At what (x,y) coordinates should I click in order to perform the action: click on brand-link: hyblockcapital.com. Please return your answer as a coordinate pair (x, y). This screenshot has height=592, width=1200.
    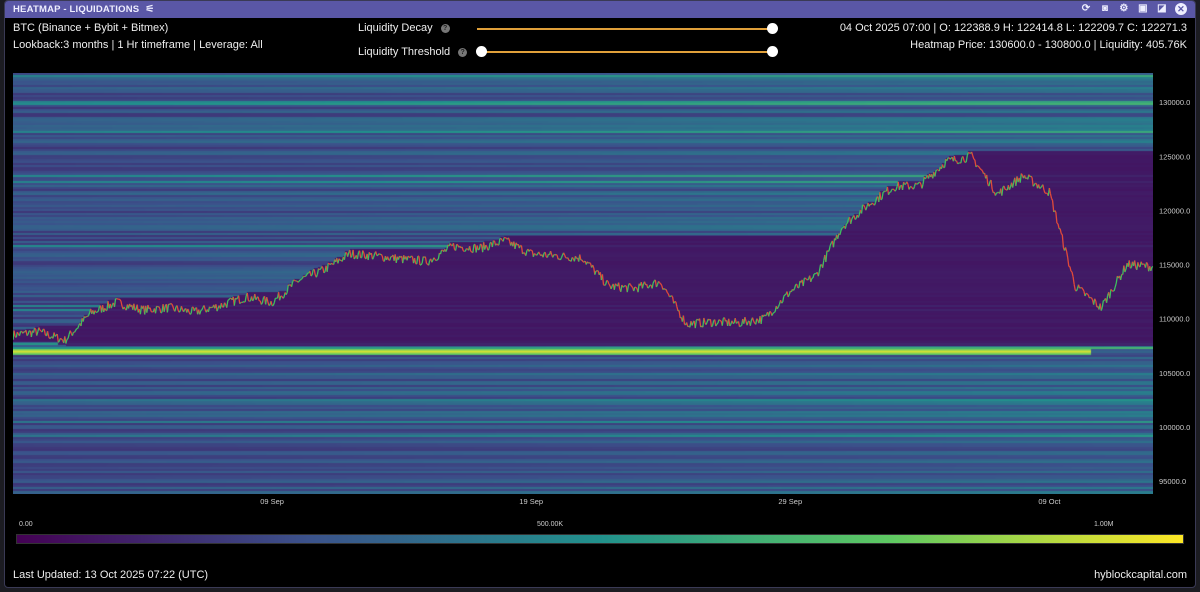
    Looking at the image, I should click on (1140, 575).